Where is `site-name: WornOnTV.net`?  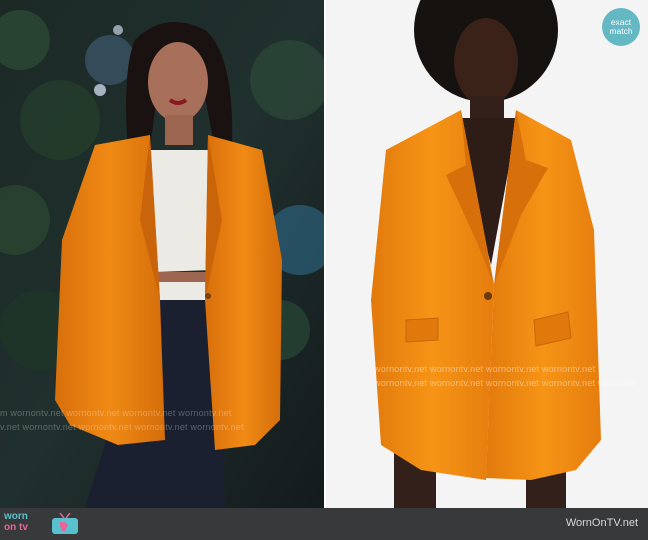
site-name: WornOnTV.net is located at coordinates (602, 523).